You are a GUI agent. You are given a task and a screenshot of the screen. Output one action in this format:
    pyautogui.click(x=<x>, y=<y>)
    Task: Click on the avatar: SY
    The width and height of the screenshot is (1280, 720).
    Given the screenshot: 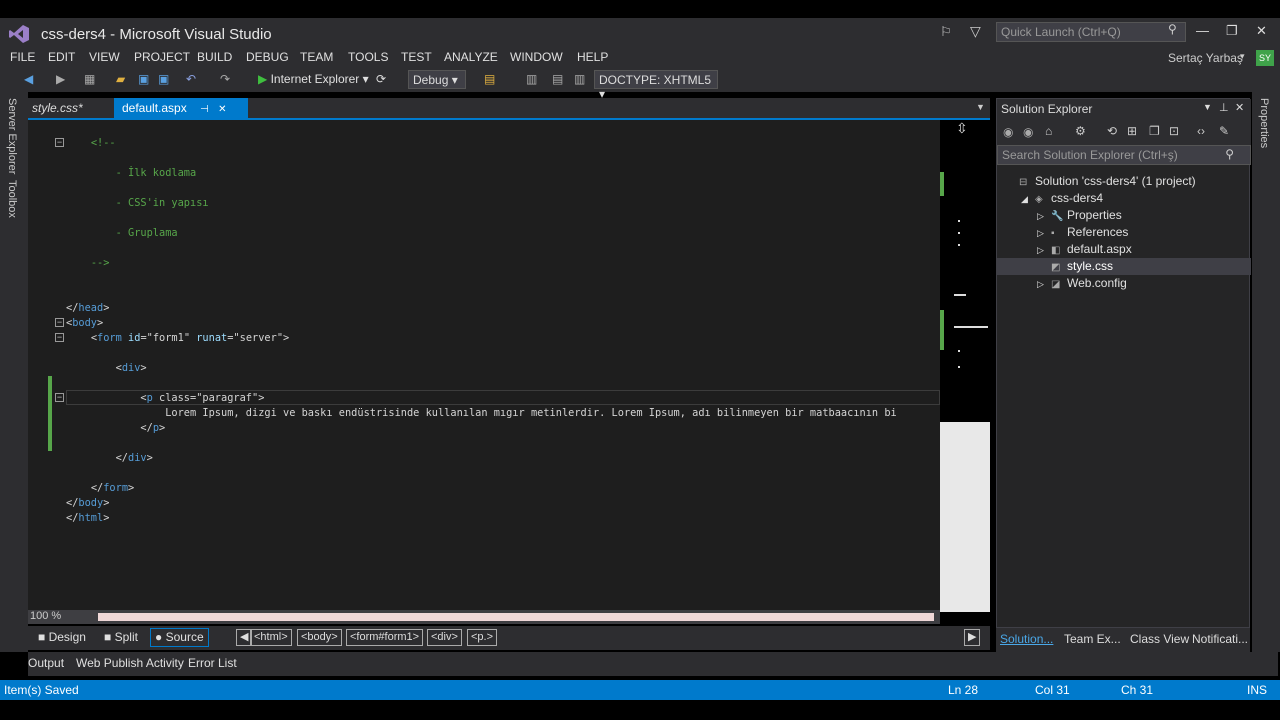 What is the action you would take?
    pyautogui.click(x=1265, y=58)
    